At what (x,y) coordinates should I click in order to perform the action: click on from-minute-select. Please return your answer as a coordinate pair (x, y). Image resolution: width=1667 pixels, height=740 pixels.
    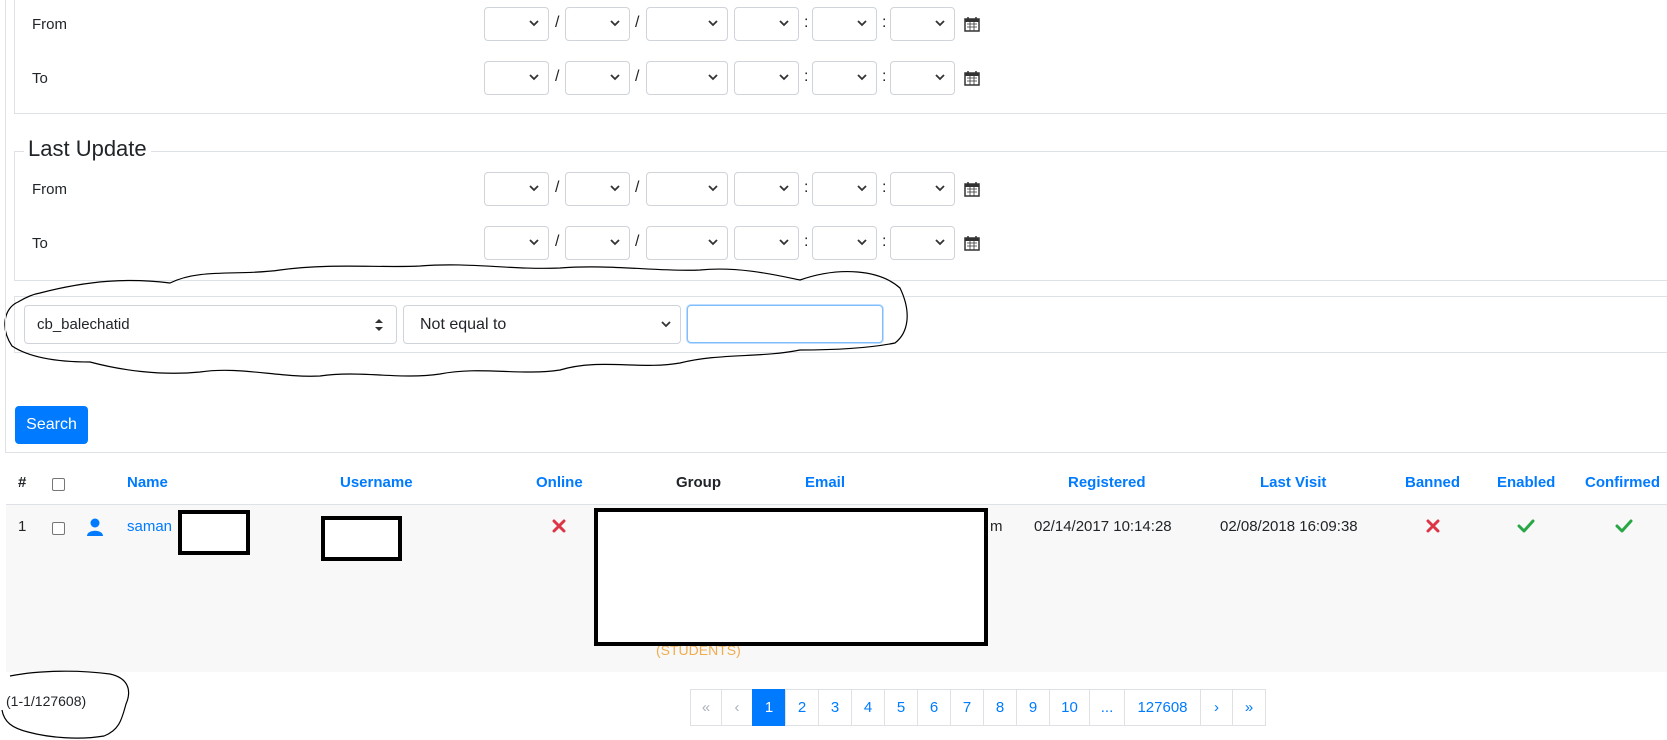
    Looking at the image, I should click on (844, 24).